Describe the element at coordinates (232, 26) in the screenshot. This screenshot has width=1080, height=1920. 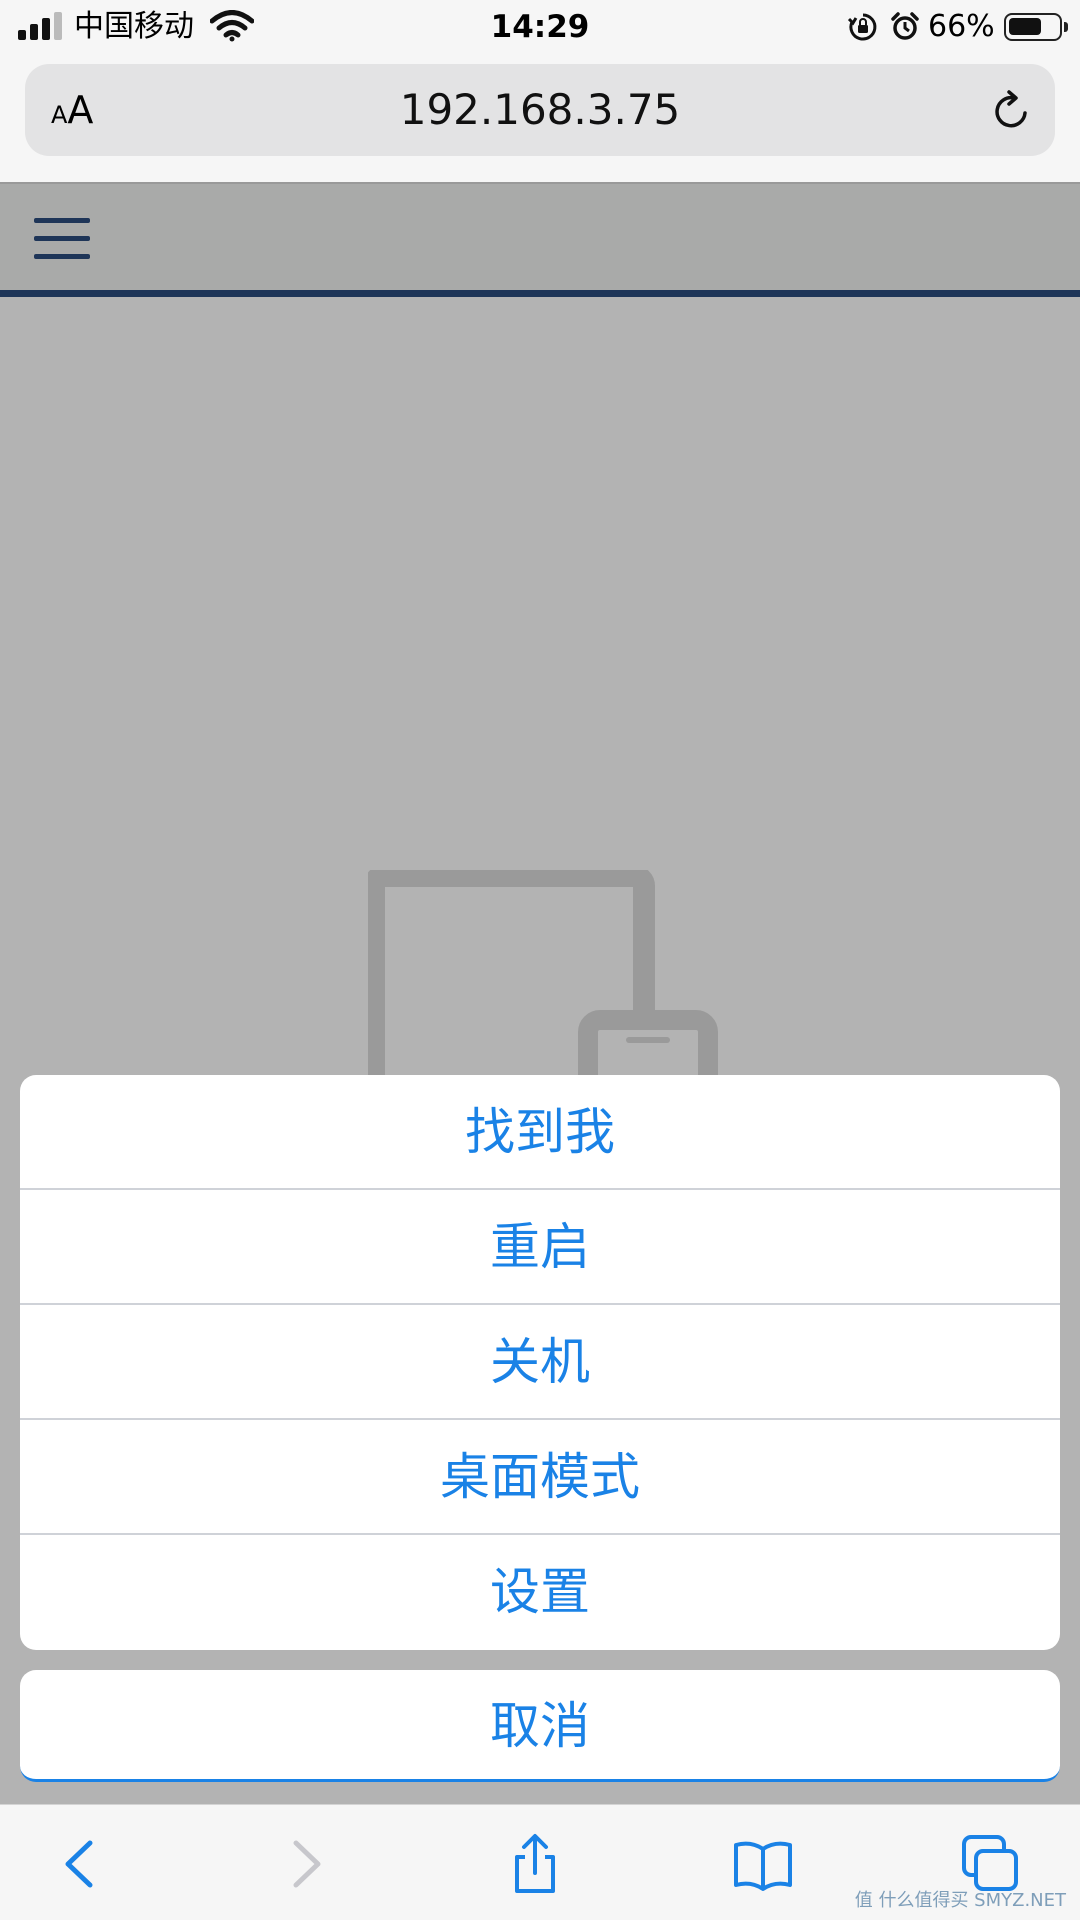
I see `wifi-icon` at that location.